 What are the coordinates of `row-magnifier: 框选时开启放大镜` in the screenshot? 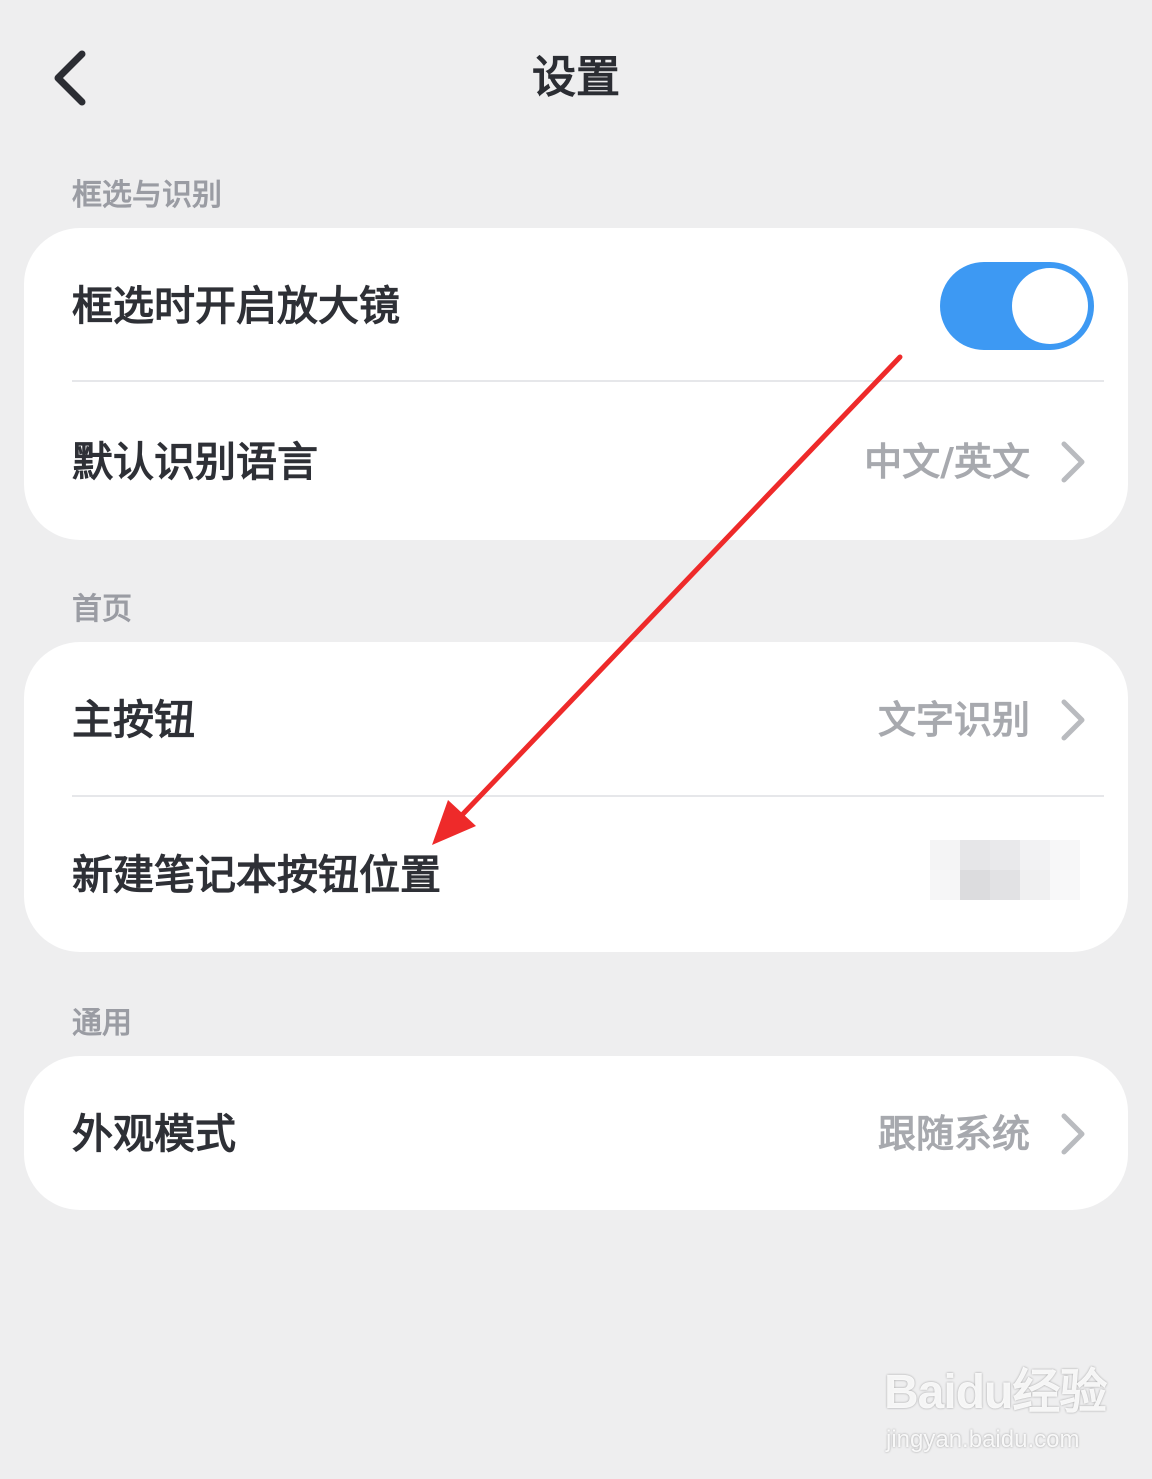 It's located at (576, 306).